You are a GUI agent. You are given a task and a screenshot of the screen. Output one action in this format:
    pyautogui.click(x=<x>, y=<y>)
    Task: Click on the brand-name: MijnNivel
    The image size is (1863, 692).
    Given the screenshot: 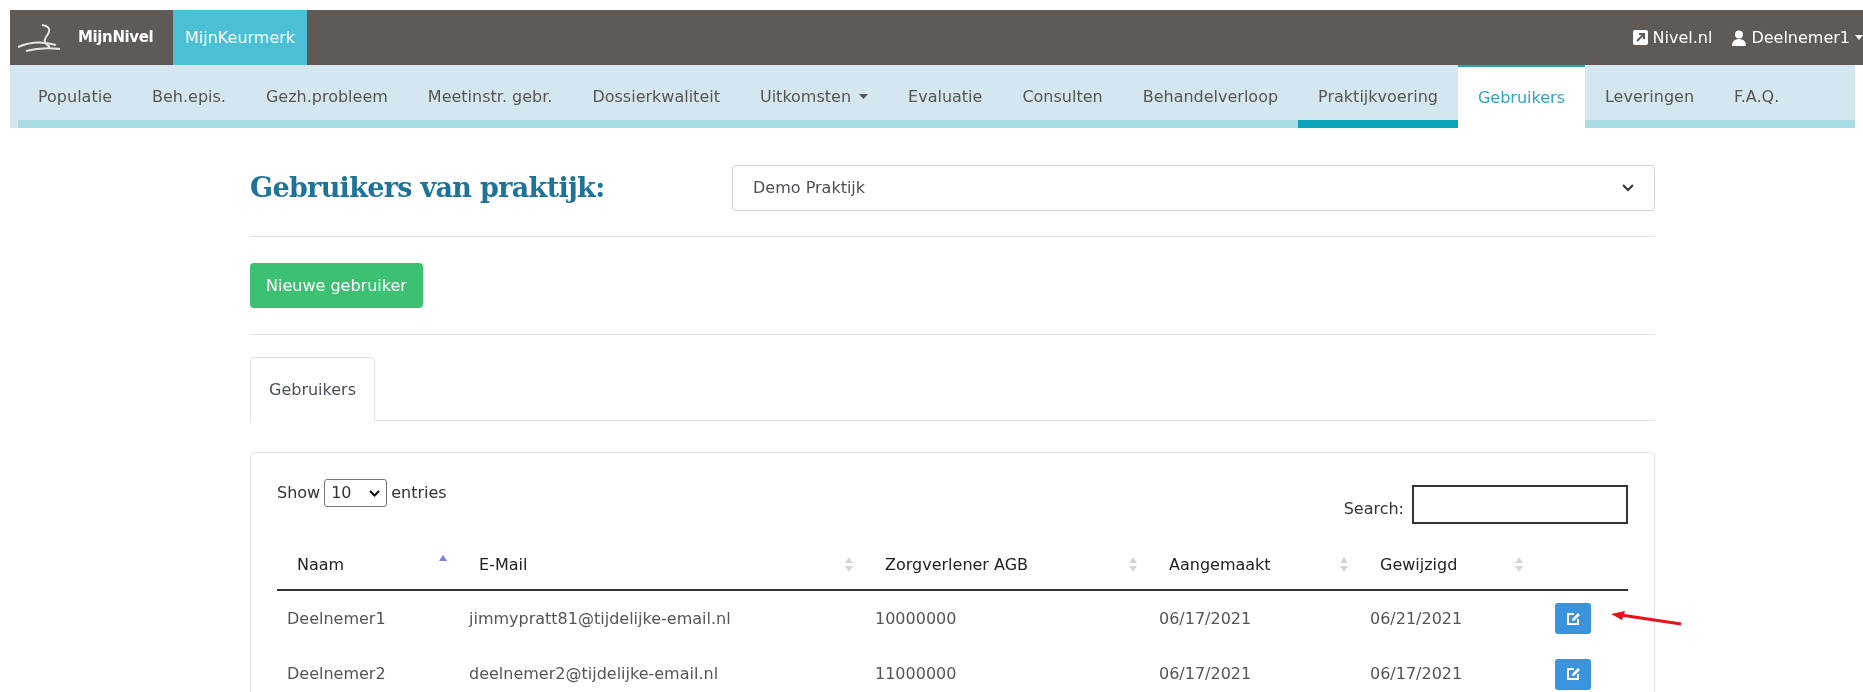 What is the action you would take?
    pyautogui.click(x=116, y=37)
    